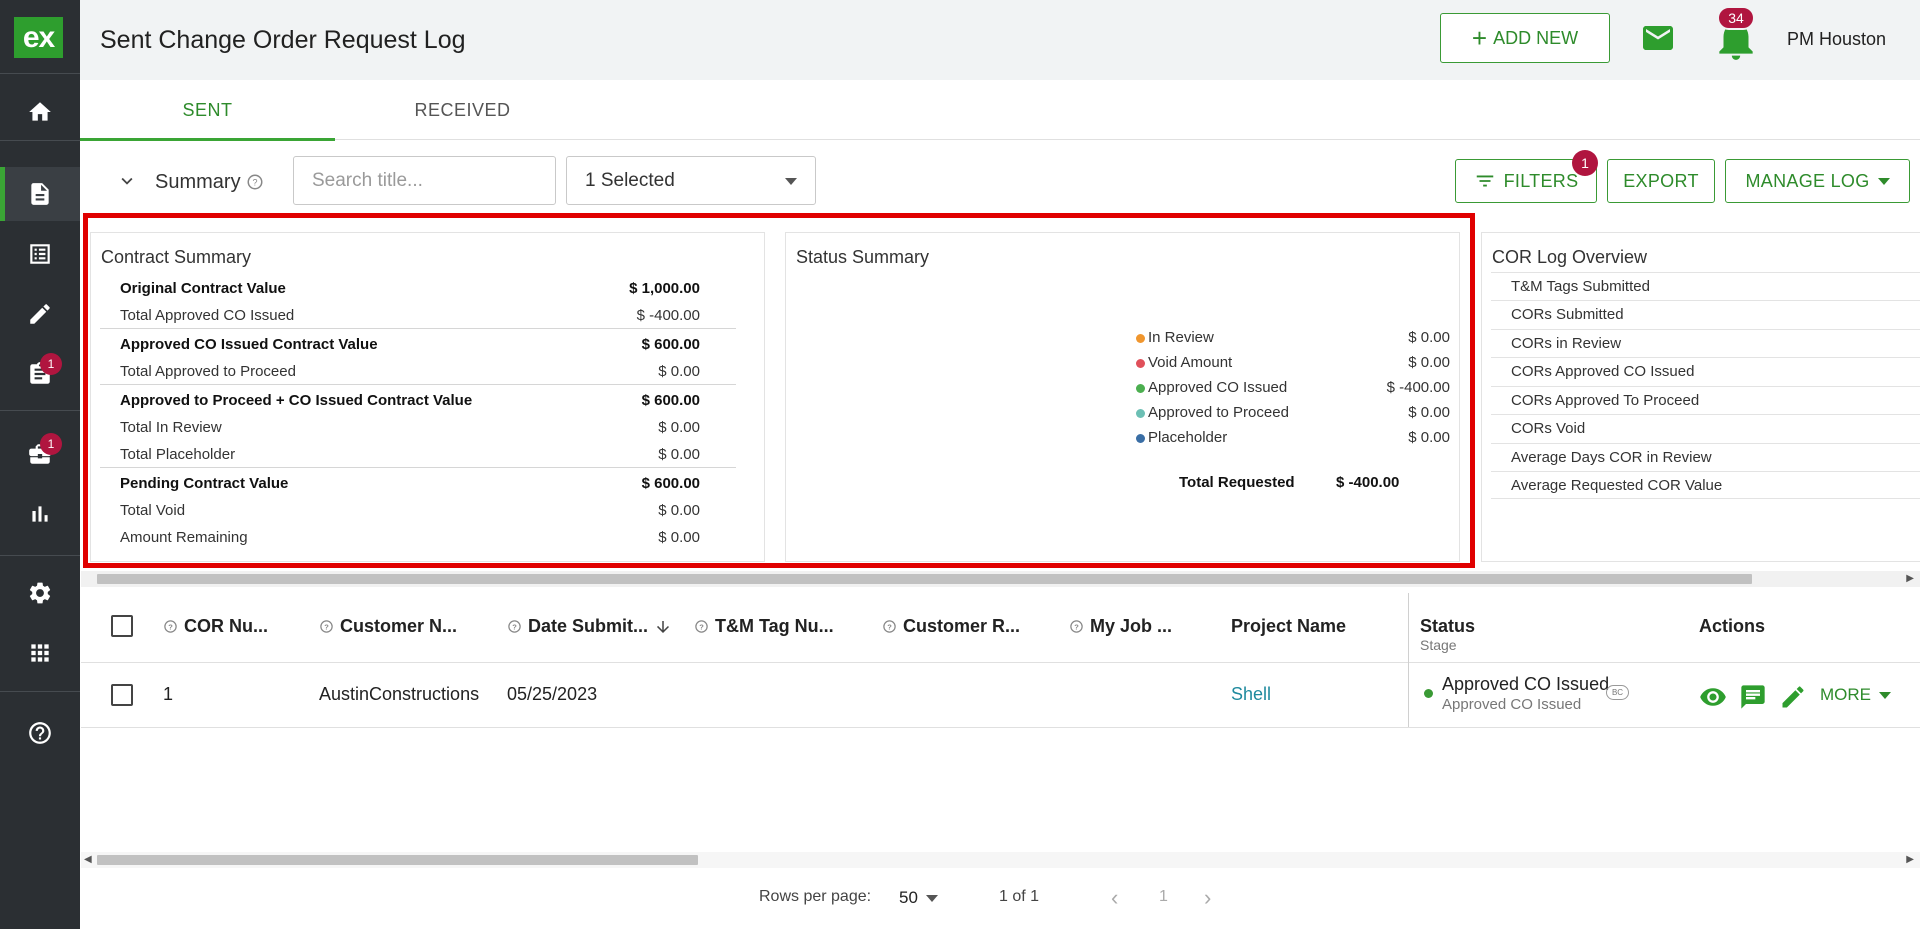 The image size is (1920, 929). I want to click on sidebar-item-reports, so click(40, 514).